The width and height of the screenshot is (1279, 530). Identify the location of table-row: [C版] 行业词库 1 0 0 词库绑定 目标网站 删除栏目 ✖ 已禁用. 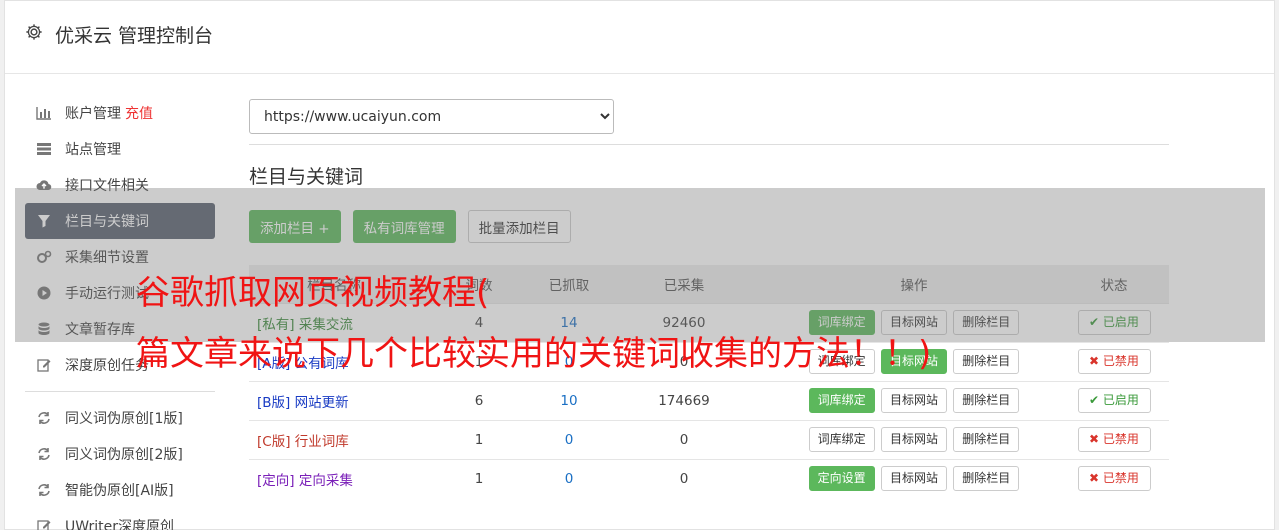
(709, 439).